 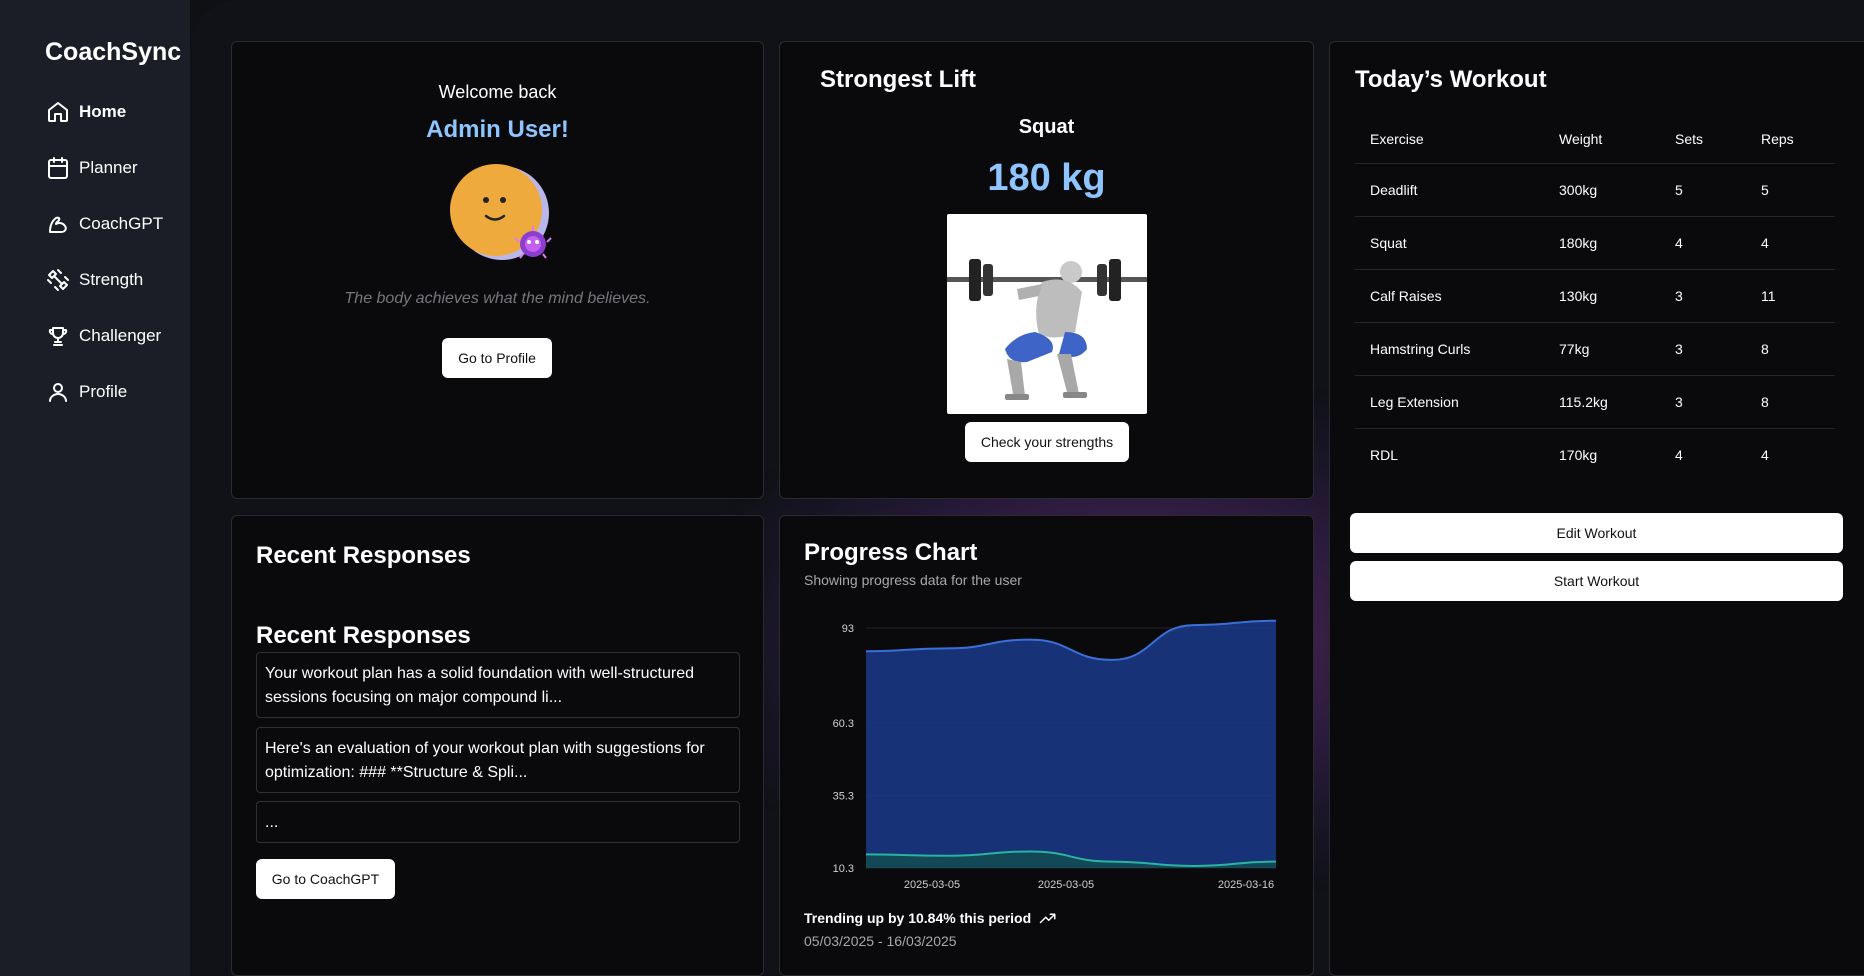 What do you see at coordinates (1388, 243) in the screenshot?
I see `cell-exercise: Squat` at bounding box center [1388, 243].